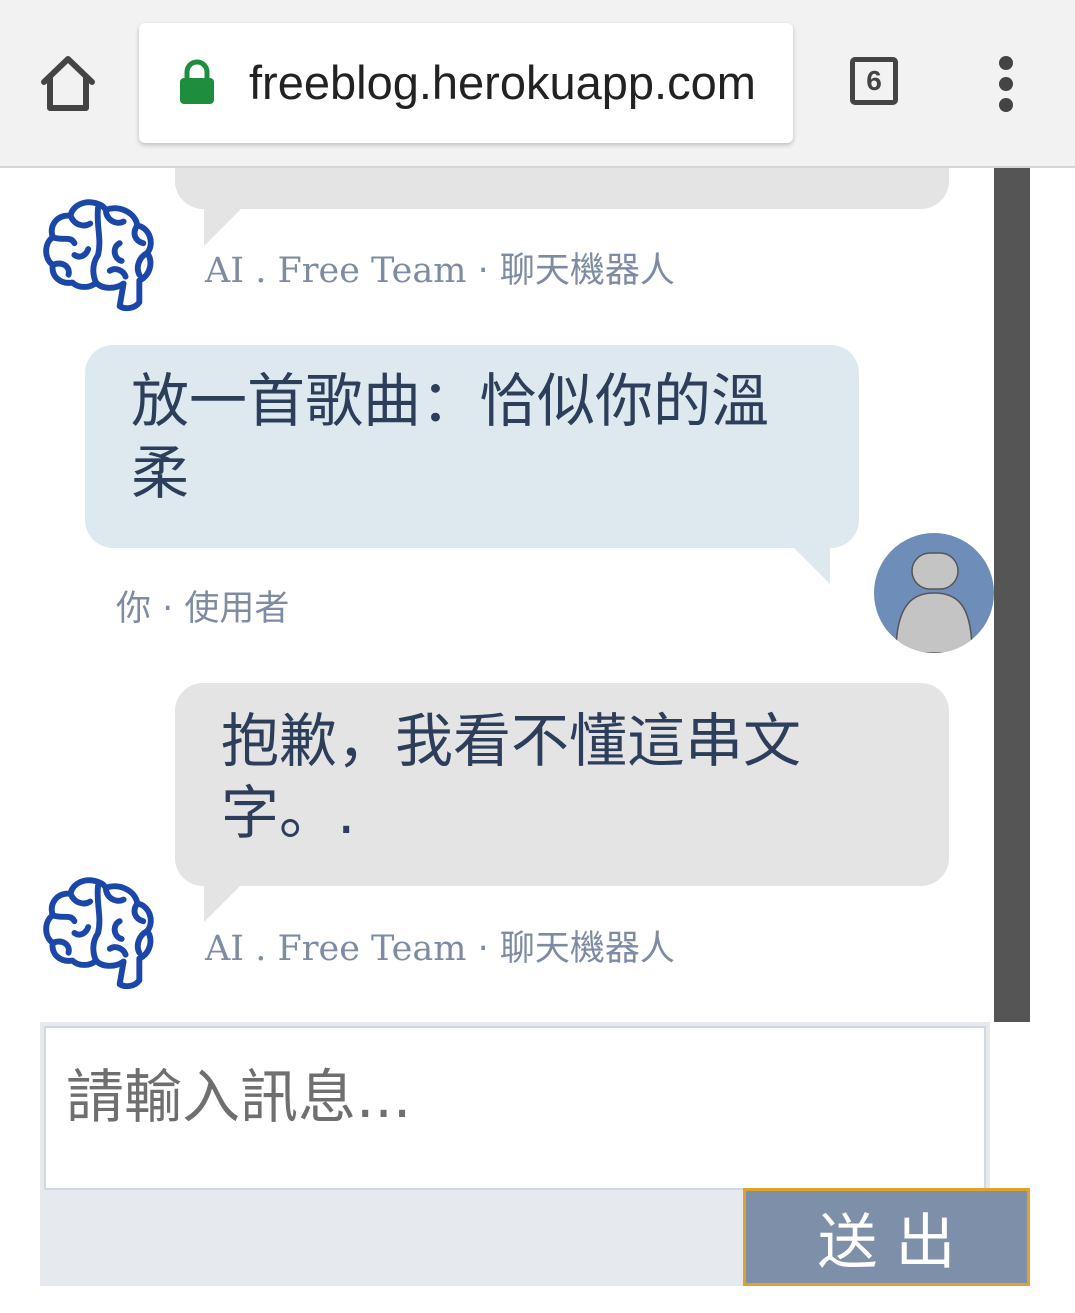 The width and height of the screenshot is (1075, 1313). I want to click on sender-name: 你, so click(134, 609).